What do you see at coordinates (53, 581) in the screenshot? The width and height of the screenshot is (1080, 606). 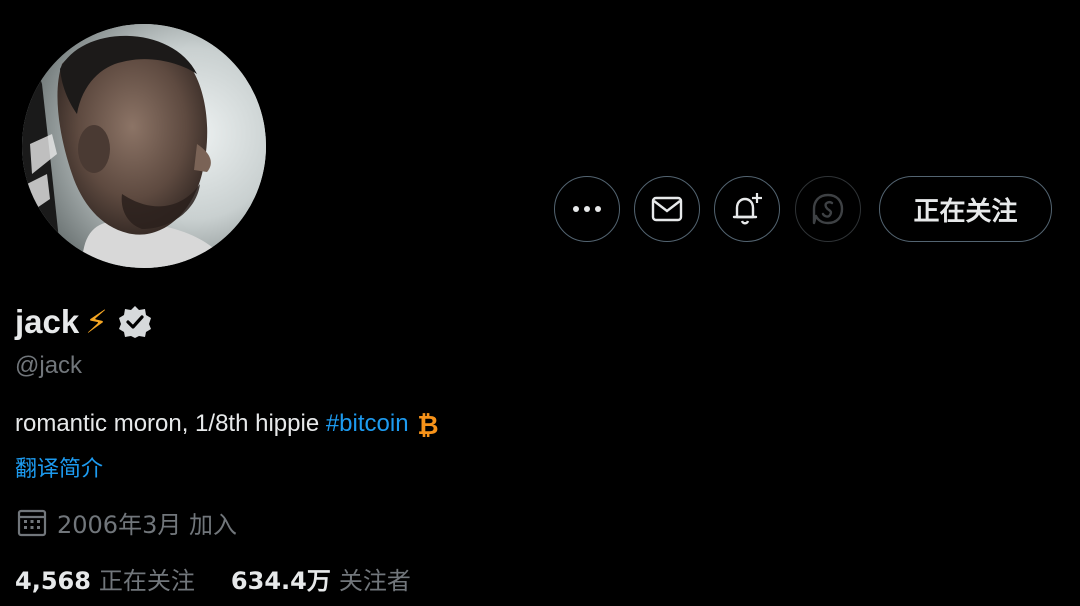 I see `following-count: 4,568` at bounding box center [53, 581].